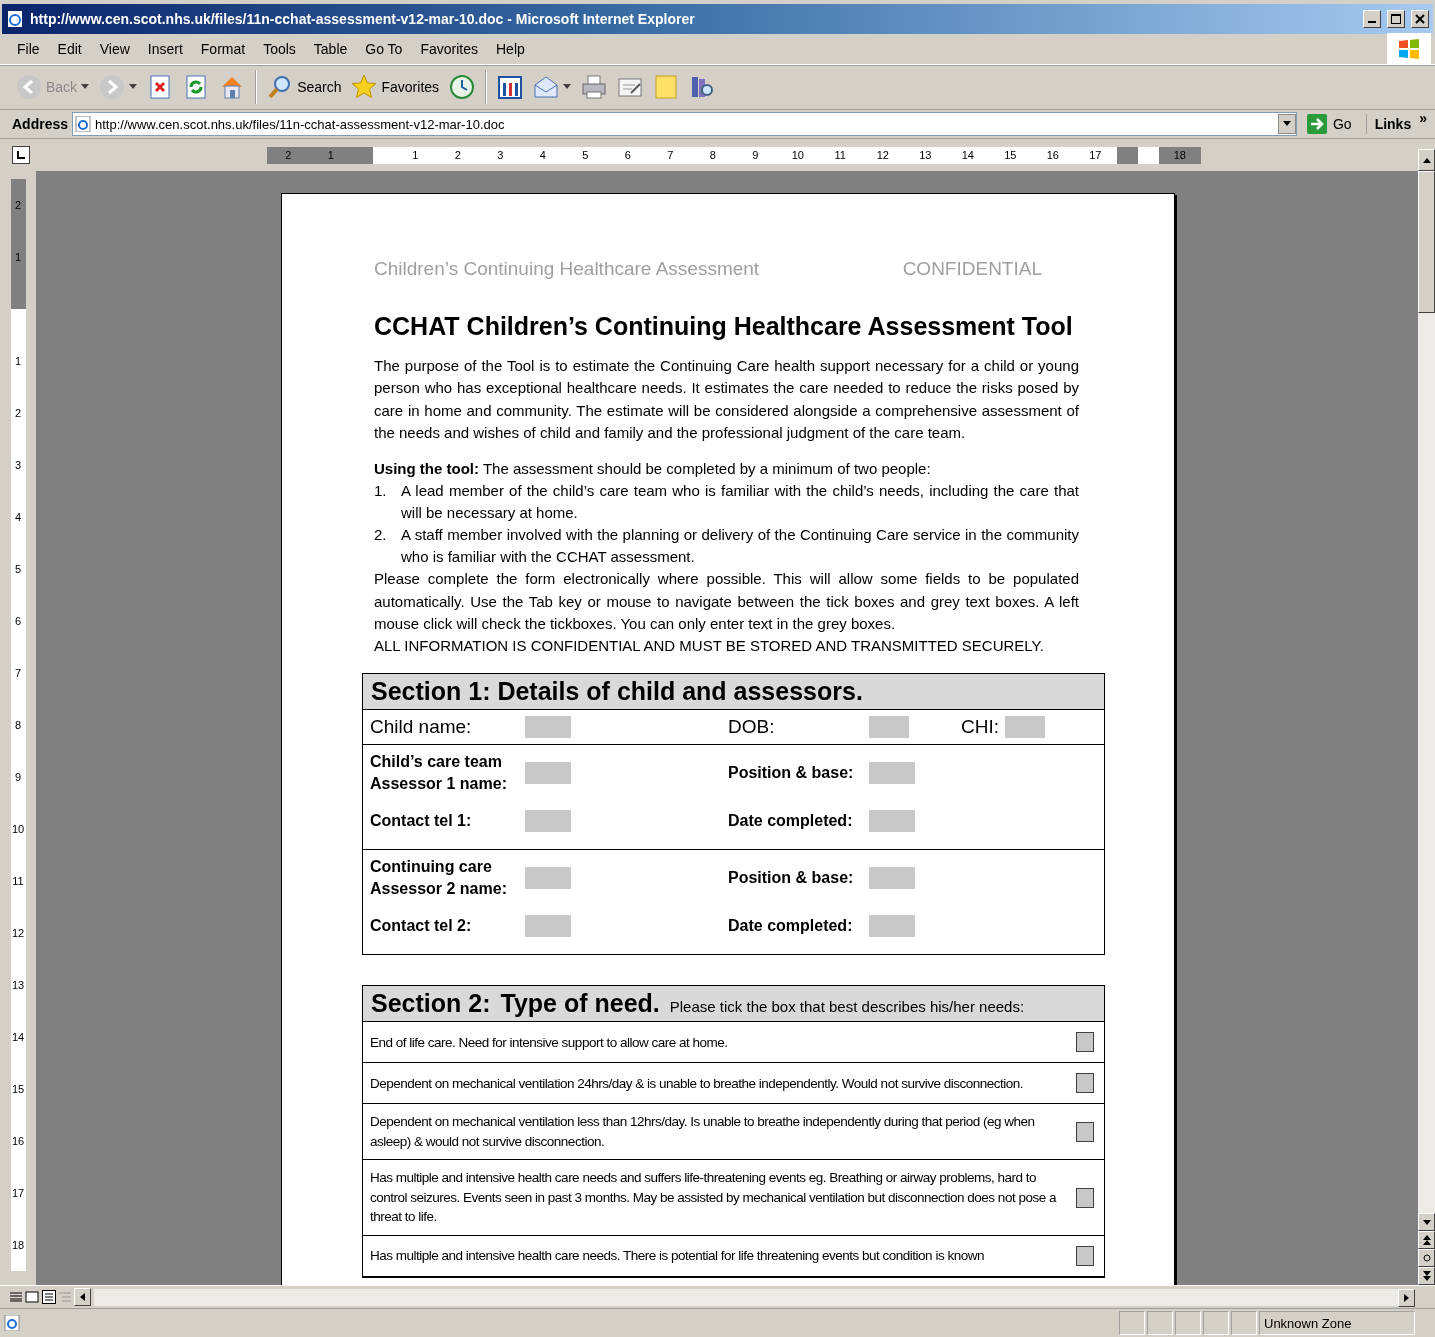  What do you see at coordinates (740, 502) in the screenshot?
I see `list-text: A lead member of the child’s care team who is familiar with the child’s needs, including the care that will be necessary at home.` at bounding box center [740, 502].